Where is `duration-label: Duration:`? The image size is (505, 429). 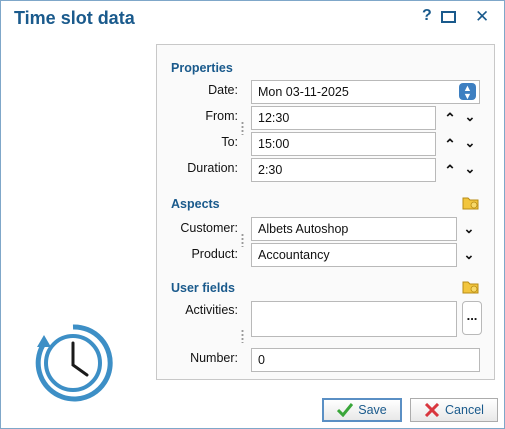
duration-label: Duration: is located at coordinates (212, 168).